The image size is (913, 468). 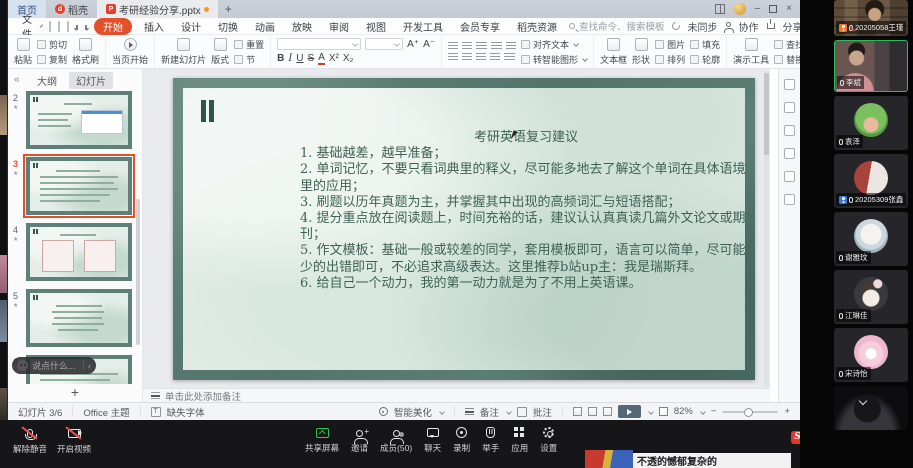 What do you see at coordinates (749, 26) in the screenshot?
I see `collaborate-button: 协作` at bounding box center [749, 26].